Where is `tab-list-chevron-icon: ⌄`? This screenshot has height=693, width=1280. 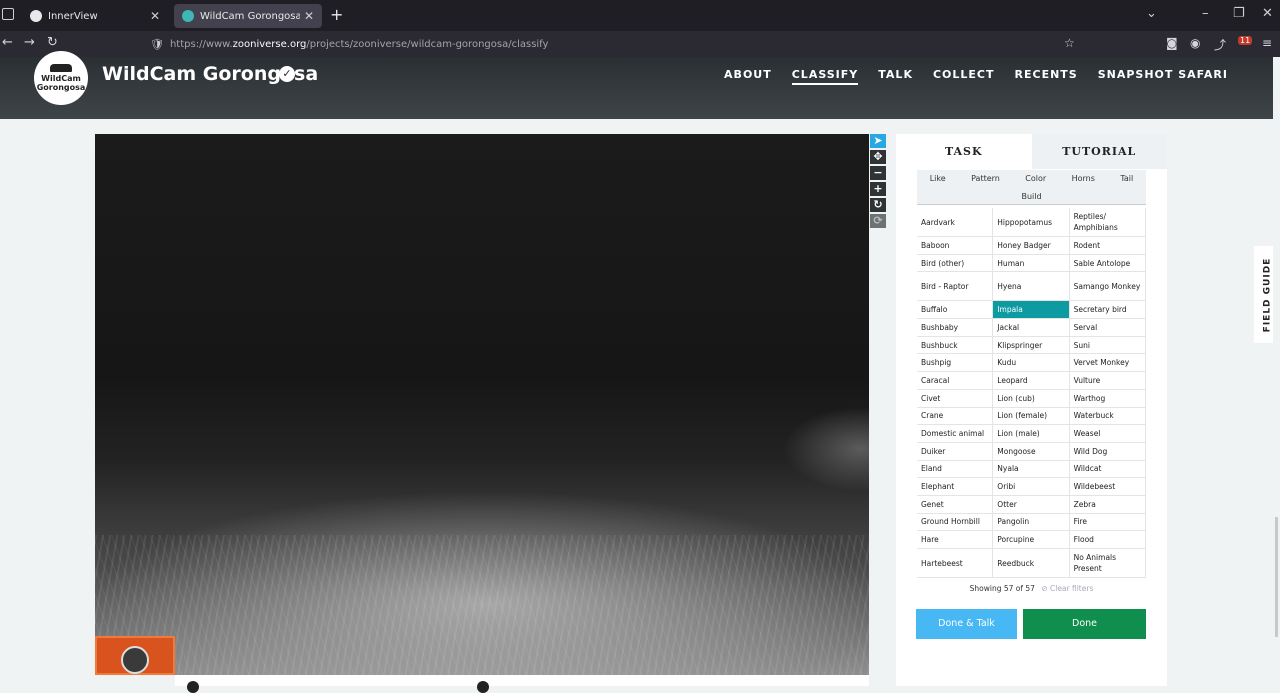
tab-list-chevron-icon: ⌄ is located at coordinates (1151, 13).